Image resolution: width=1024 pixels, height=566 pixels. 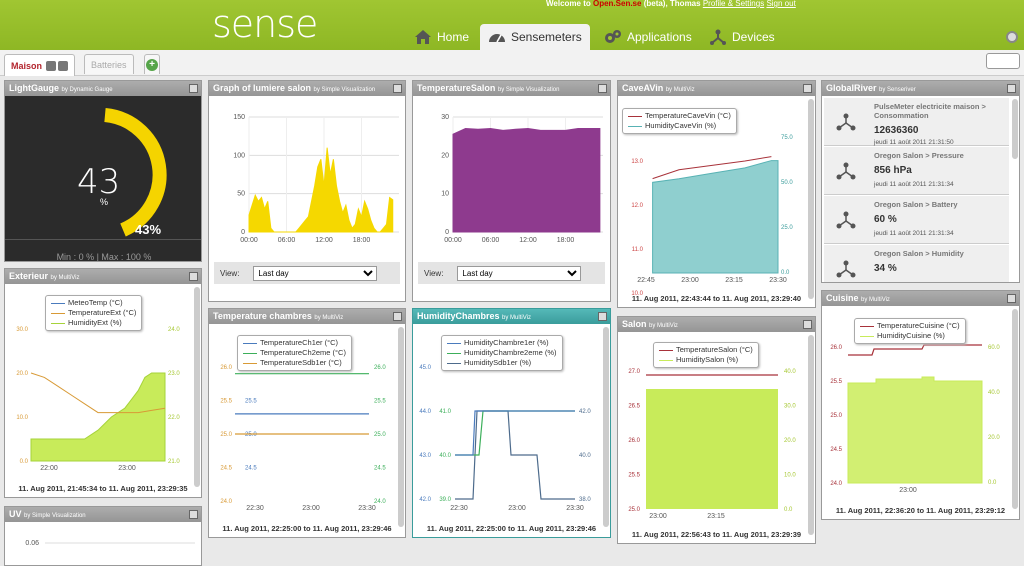 I want to click on widget-header: HumidityChambres by MultiViz, so click(x=511, y=316).